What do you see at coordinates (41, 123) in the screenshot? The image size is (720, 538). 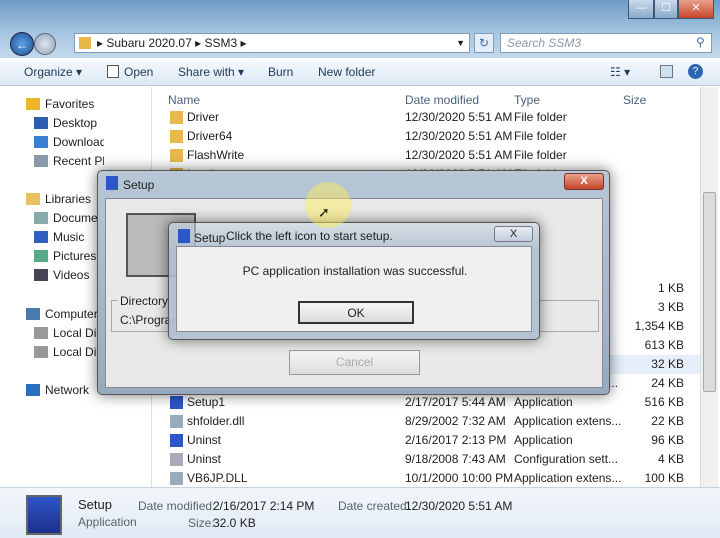 I see `desktop-icon` at bounding box center [41, 123].